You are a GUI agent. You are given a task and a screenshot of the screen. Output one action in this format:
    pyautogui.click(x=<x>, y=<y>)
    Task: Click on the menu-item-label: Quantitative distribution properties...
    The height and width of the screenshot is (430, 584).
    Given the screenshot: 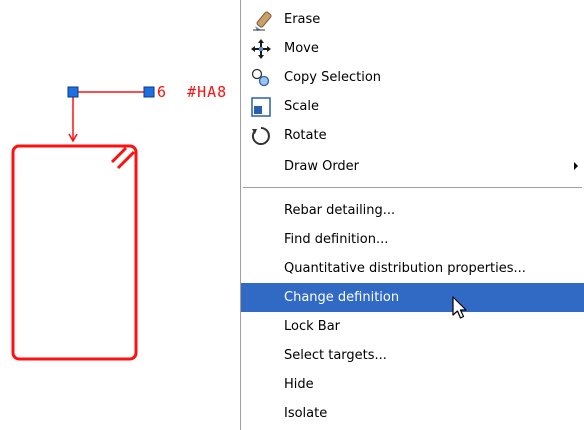 What is the action you would take?
    pyautogui.click(x=405, y=268)
    